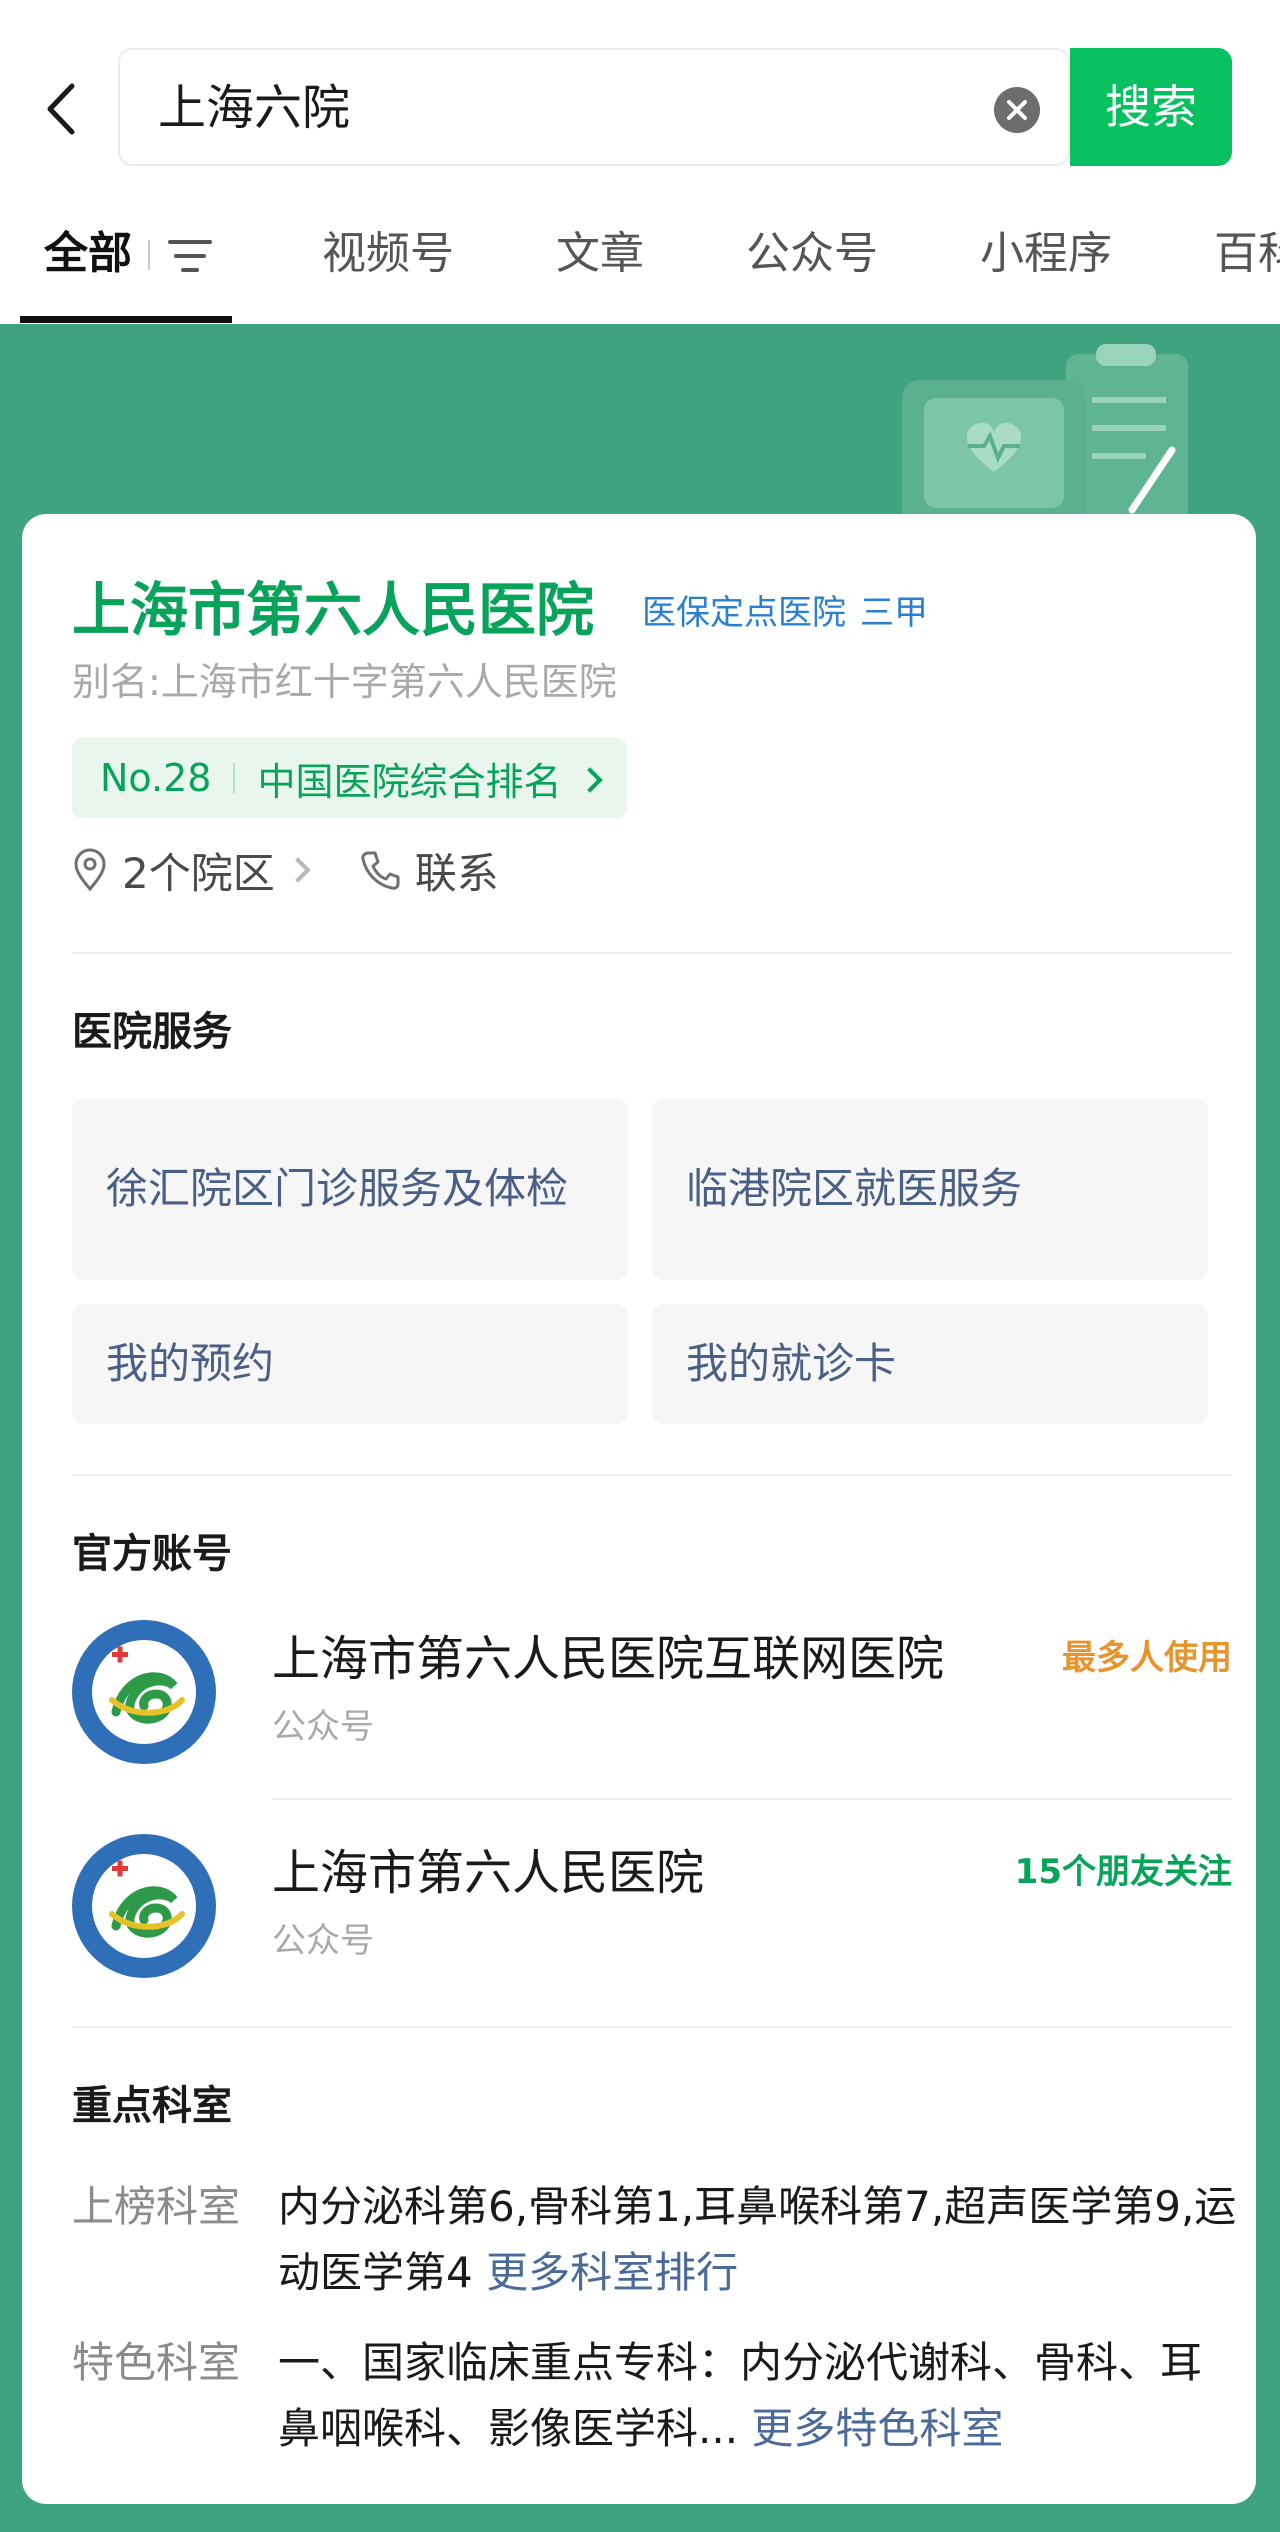 The width and height of the screenshot is (1280, 2532). I want to click on service-label: 我的就诊卡, so click(791, 1363).